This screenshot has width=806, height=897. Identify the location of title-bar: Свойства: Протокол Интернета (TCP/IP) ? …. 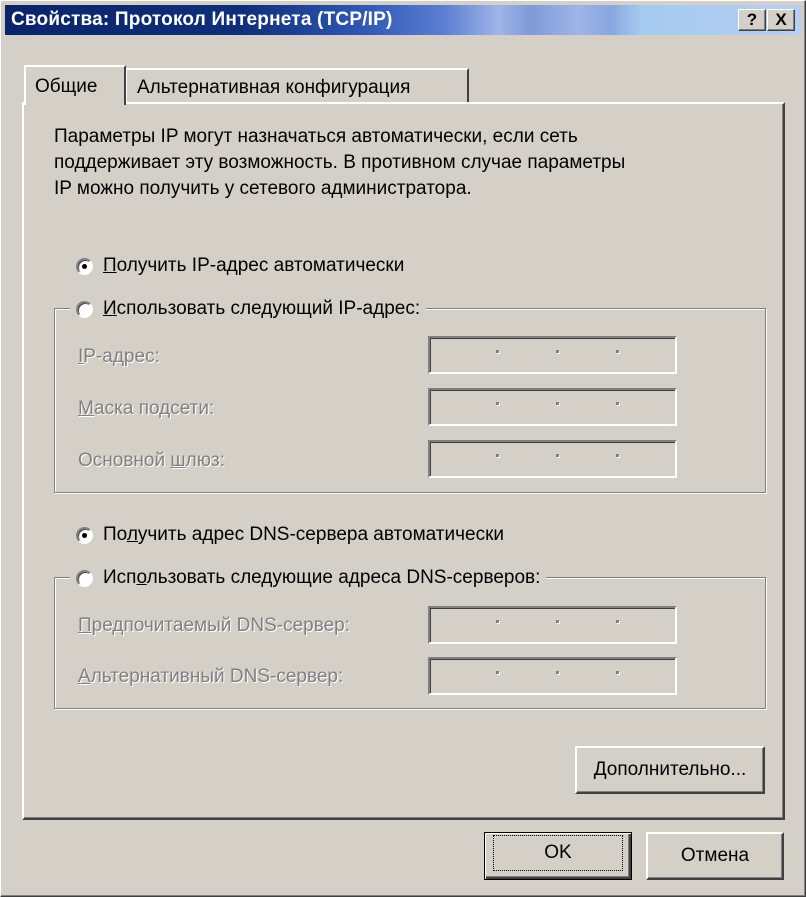
(403, 20).